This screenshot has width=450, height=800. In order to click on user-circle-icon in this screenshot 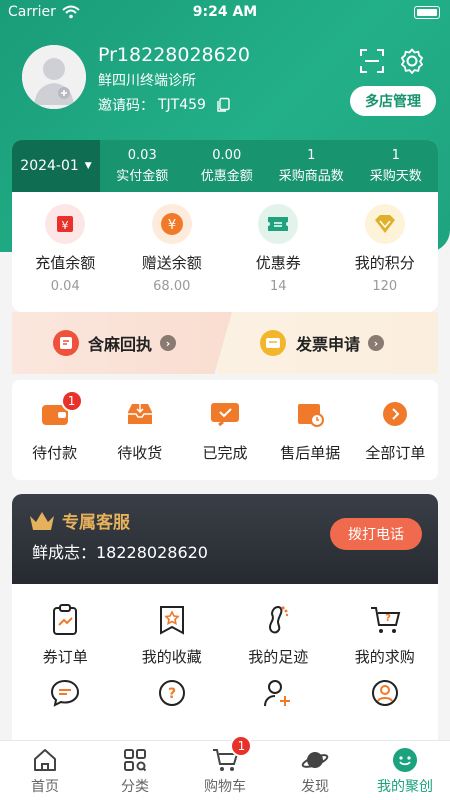, I will do `click(384, 693)`.